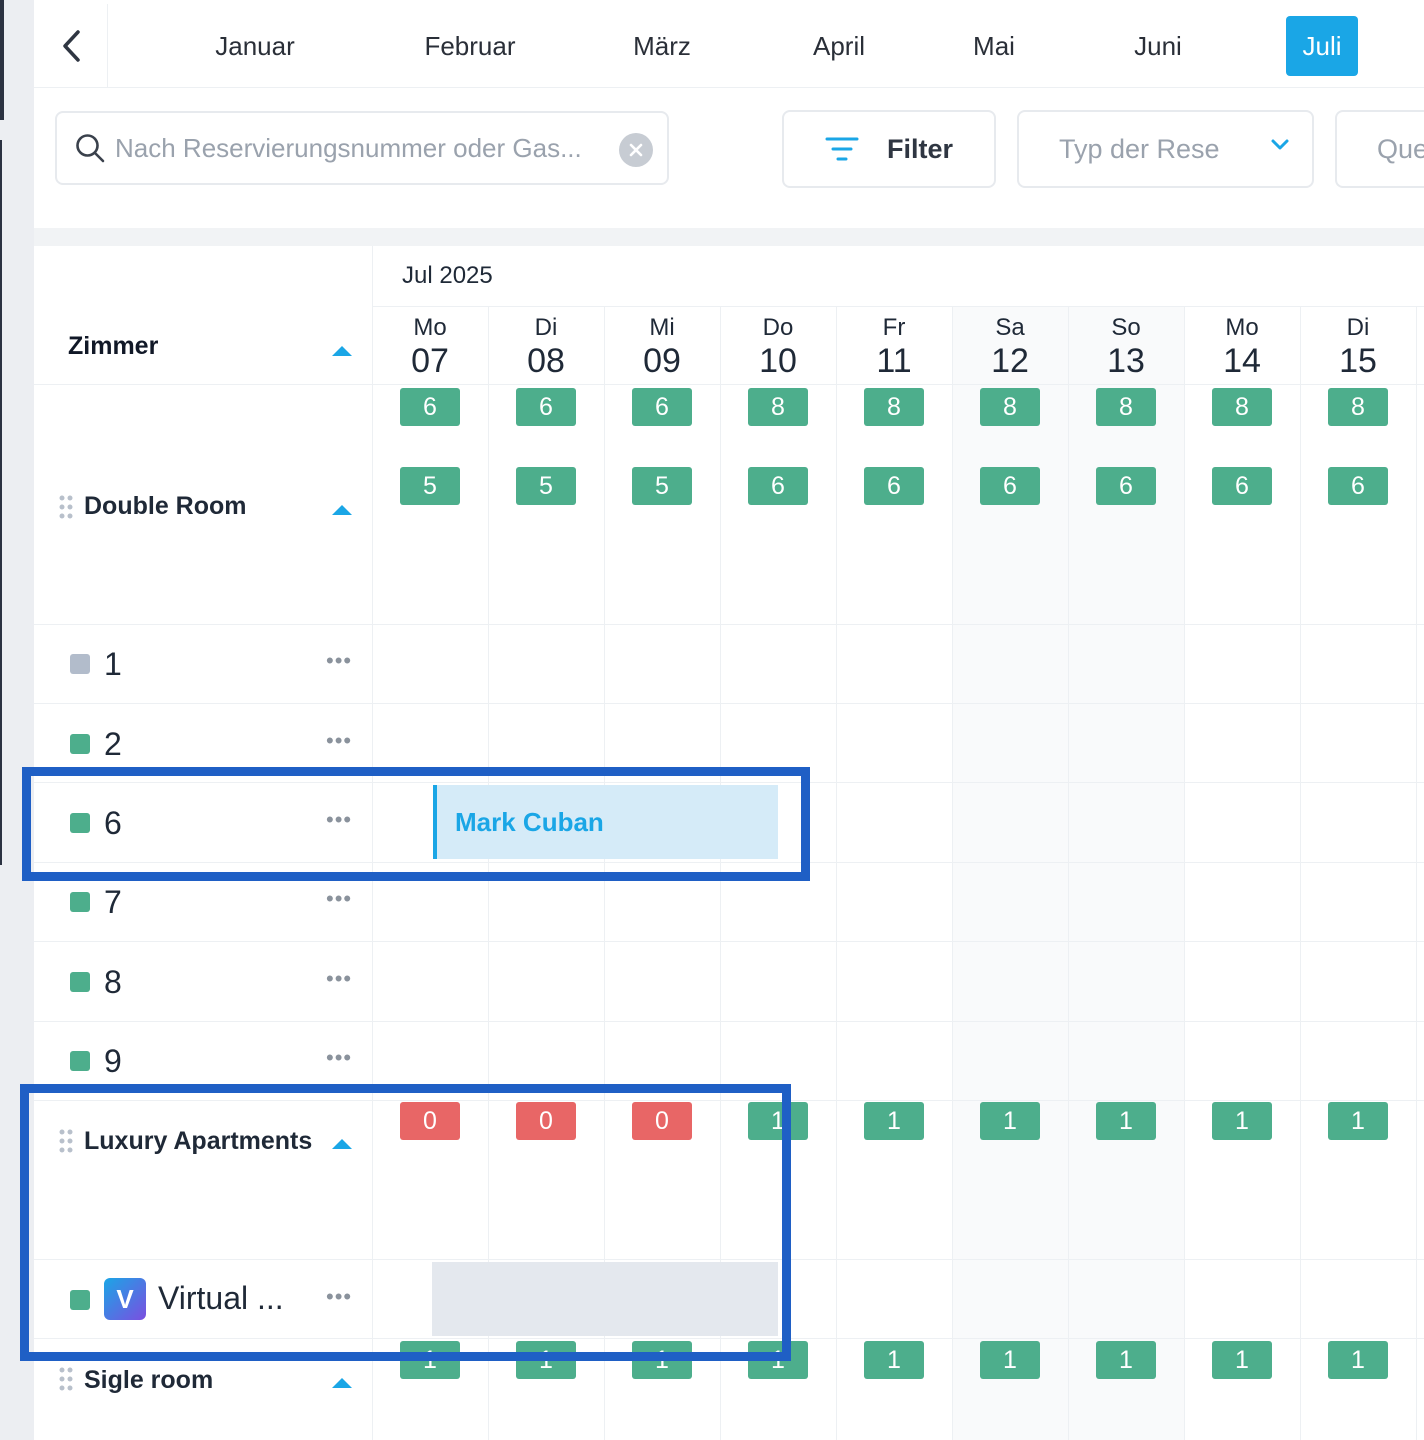 The height and width of the screenshot is (1440, 1424). Describe the element at coordinates (430, 1121) in the screenshot. I see `availability-badge: 0` at that location.